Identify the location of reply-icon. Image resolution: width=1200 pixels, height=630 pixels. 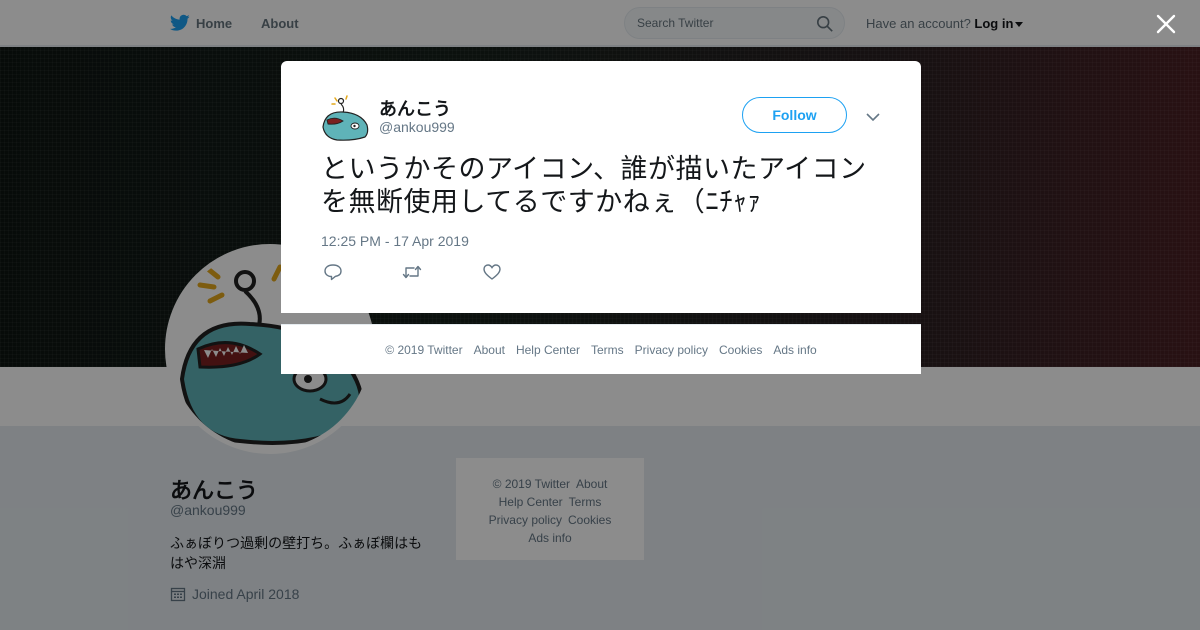
(333, 272).